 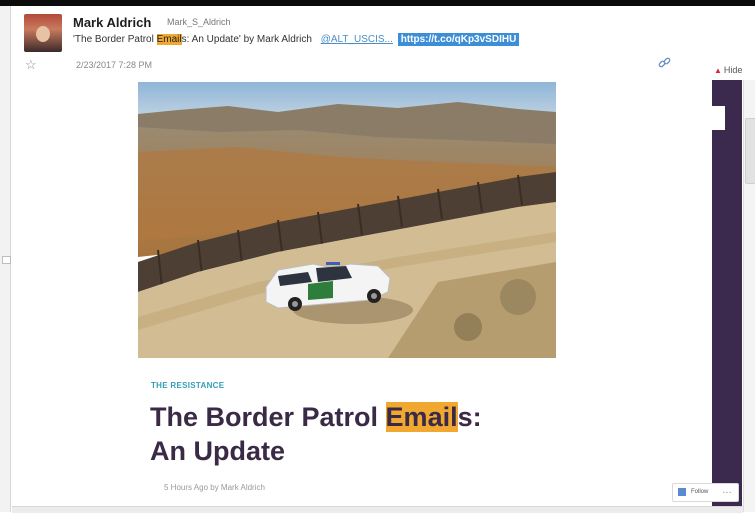 What do you see at coordinates (665, 63) in the screenshot?
I see `link-icon` at bounding box center [665, 63].